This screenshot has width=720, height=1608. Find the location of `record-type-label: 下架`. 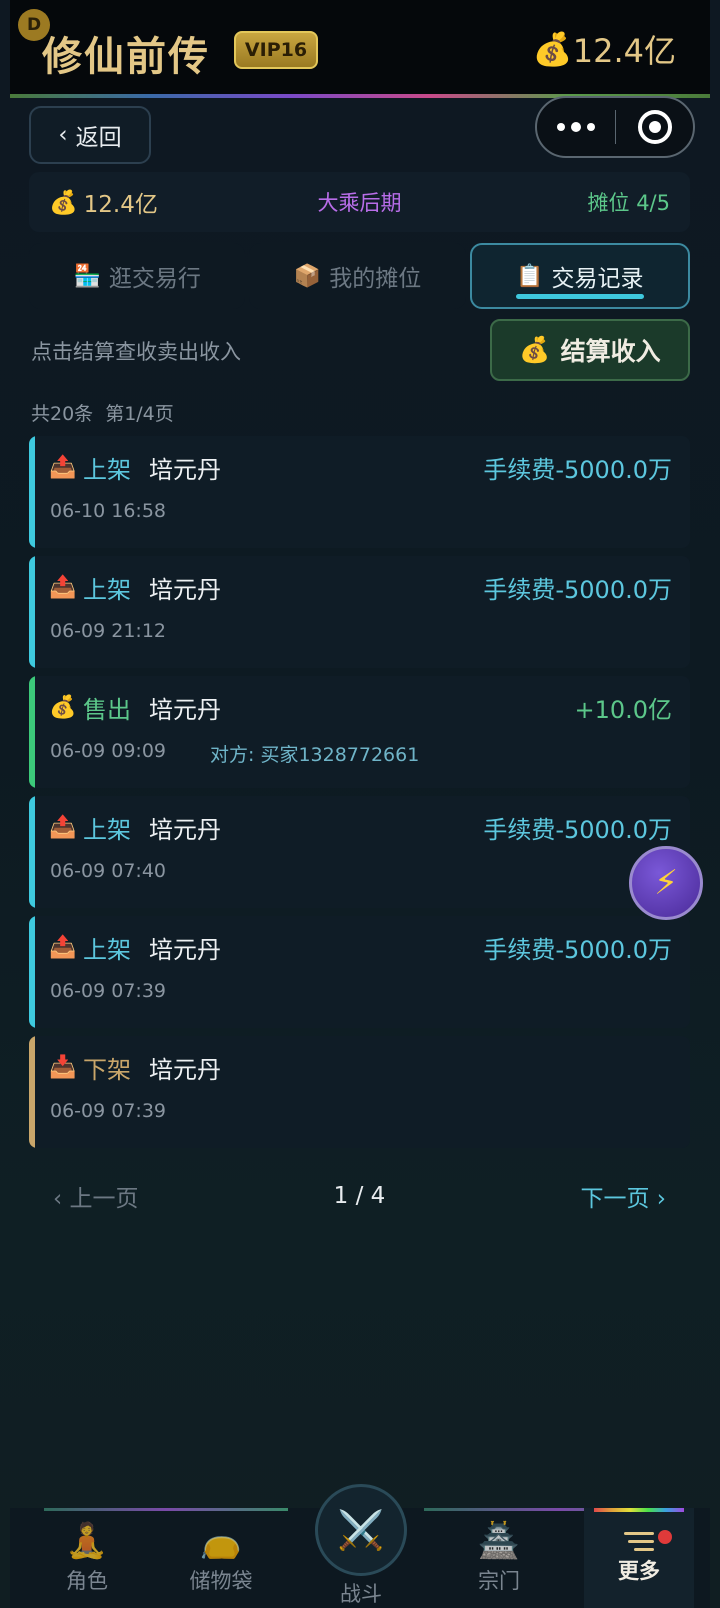

record-type-label: 下架 is located at coordinates (107, 1070).